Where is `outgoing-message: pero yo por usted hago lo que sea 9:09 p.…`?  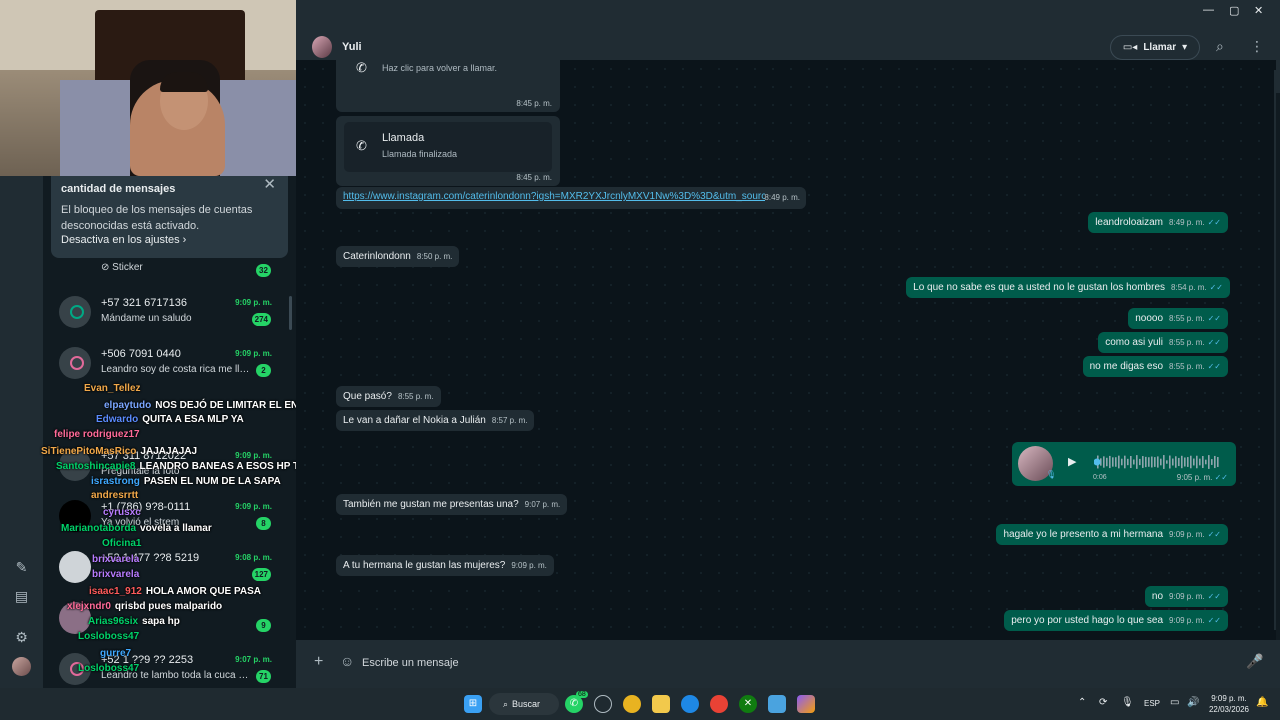 outgoing-message: pero yo por usted hago lo que sea 9:09 p.… is located at coordinates (1116, 620).